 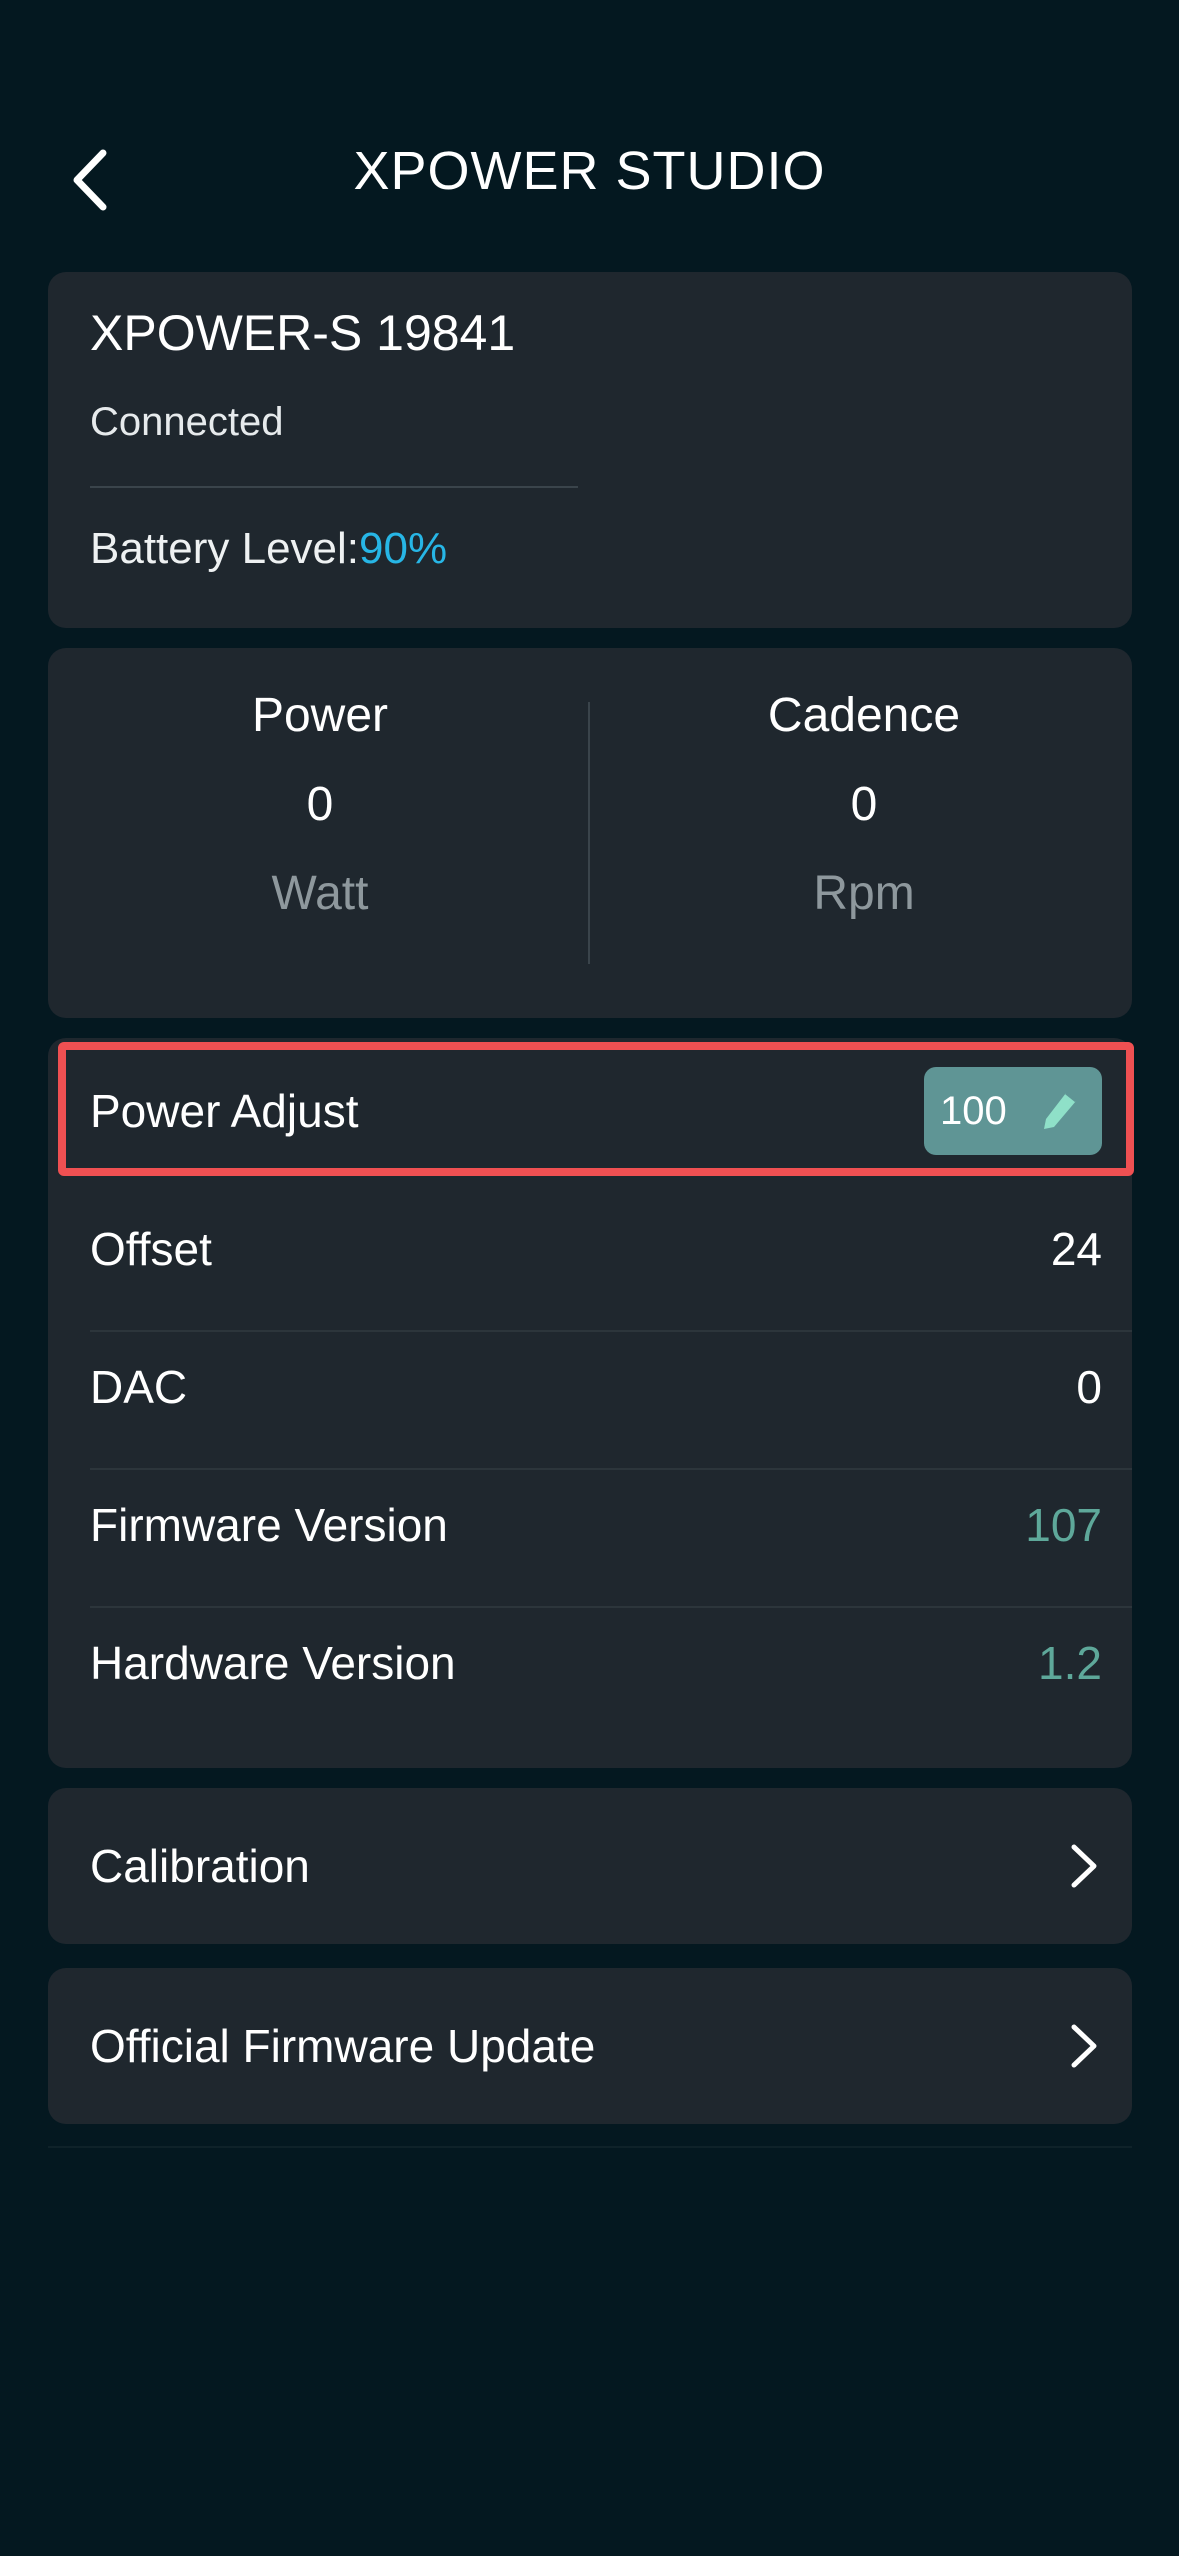 What do you see at coordinates (303, 333) in the screenshot?
I see `device-name: XPOWER-S 19841` at bounding box center [303, 333].